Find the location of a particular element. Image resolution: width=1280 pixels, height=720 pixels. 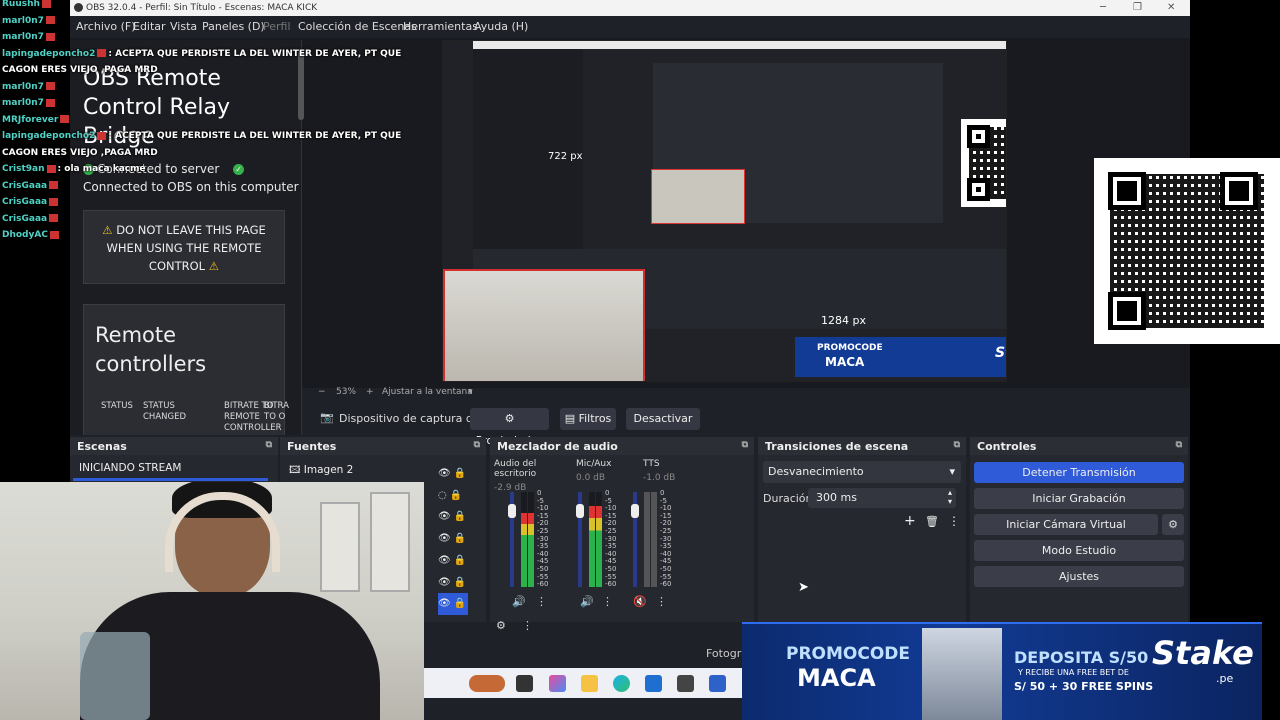

stepper-icon: ▴ ▾ is located at coordinates (950, 497).